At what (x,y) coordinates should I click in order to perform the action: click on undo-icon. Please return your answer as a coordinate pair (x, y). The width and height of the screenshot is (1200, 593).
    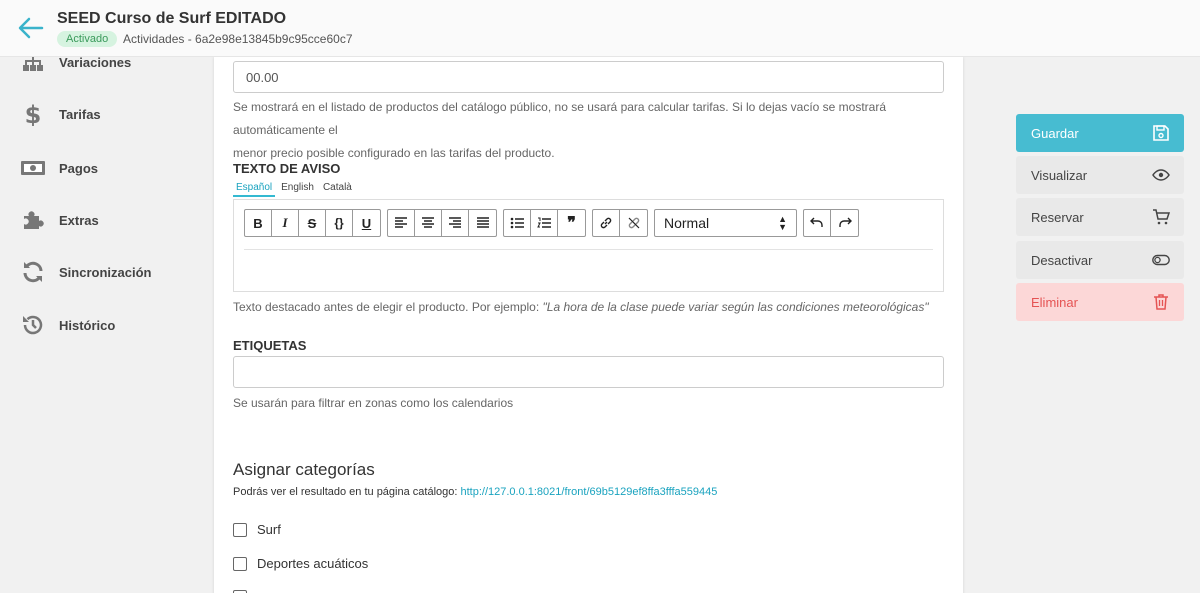
    Looking at the image, I should click on (817, 223).